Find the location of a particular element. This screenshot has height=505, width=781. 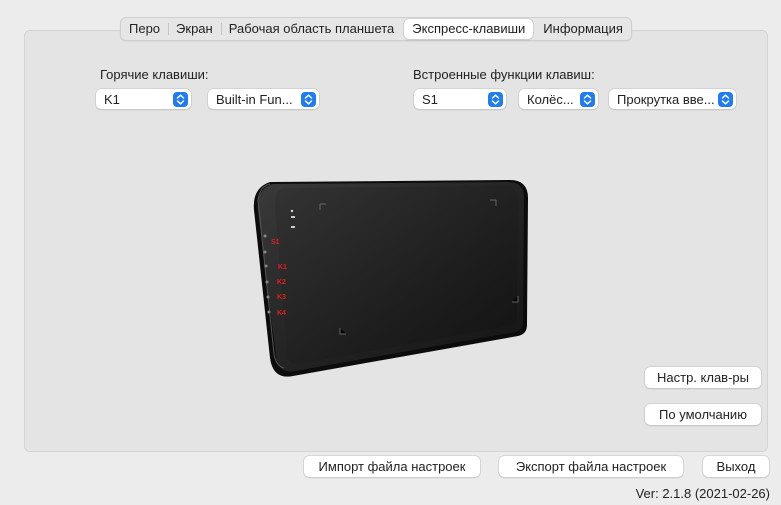

tab-express-keys: Экспресс-клавиши is located at coordinates (469, 29).